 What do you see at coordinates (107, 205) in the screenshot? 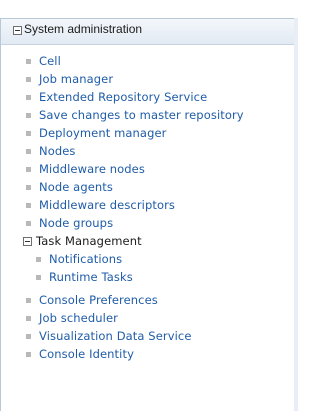
I see `nav-item-label: Middleware descriptors` at bounding box center [107, 205].